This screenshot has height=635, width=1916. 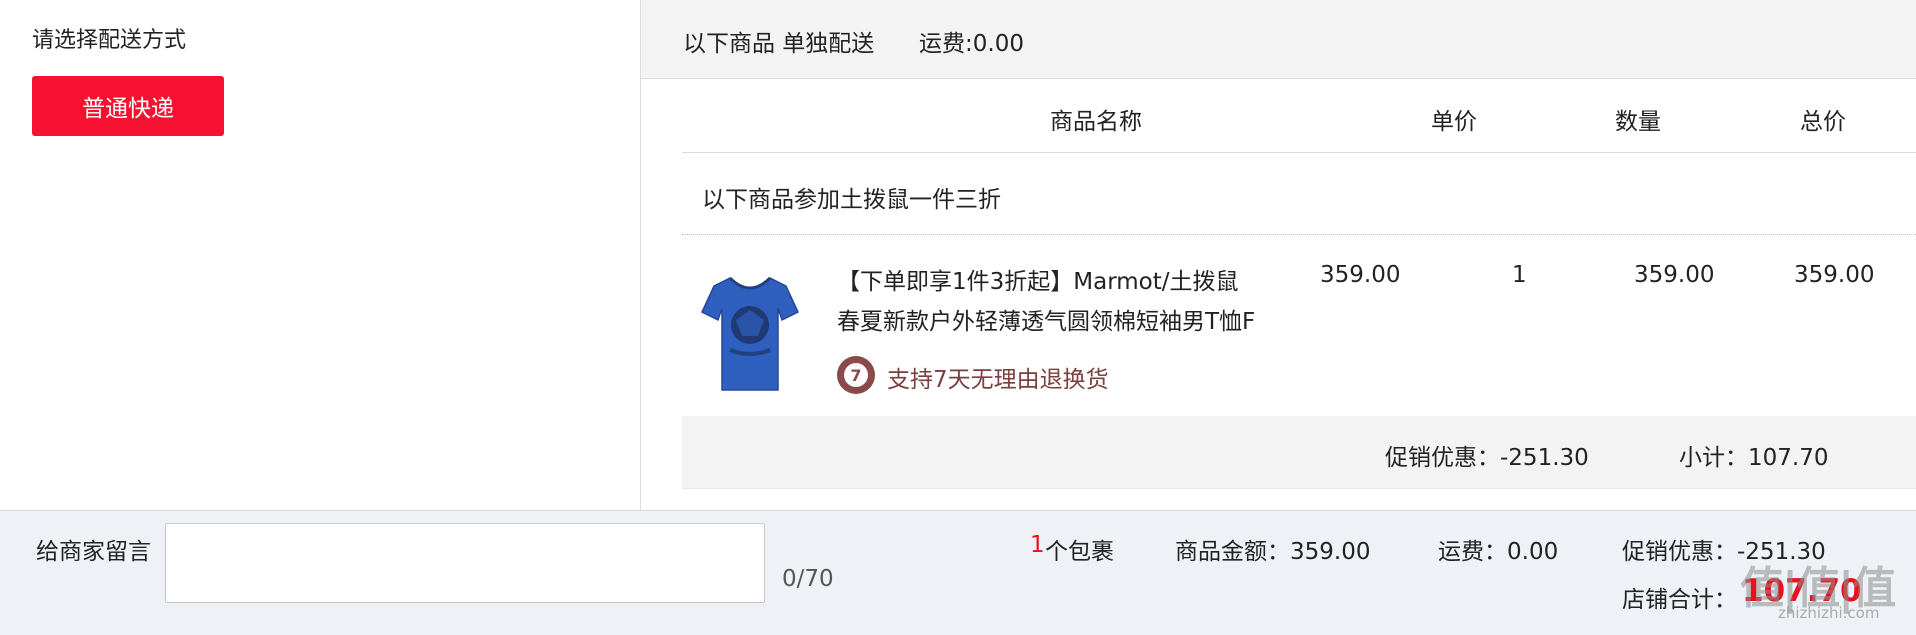 What do you see at coordinates (1834, 275) in the screenshot?
I see `product-total: 359.00` at bounding box center [1834, 275].